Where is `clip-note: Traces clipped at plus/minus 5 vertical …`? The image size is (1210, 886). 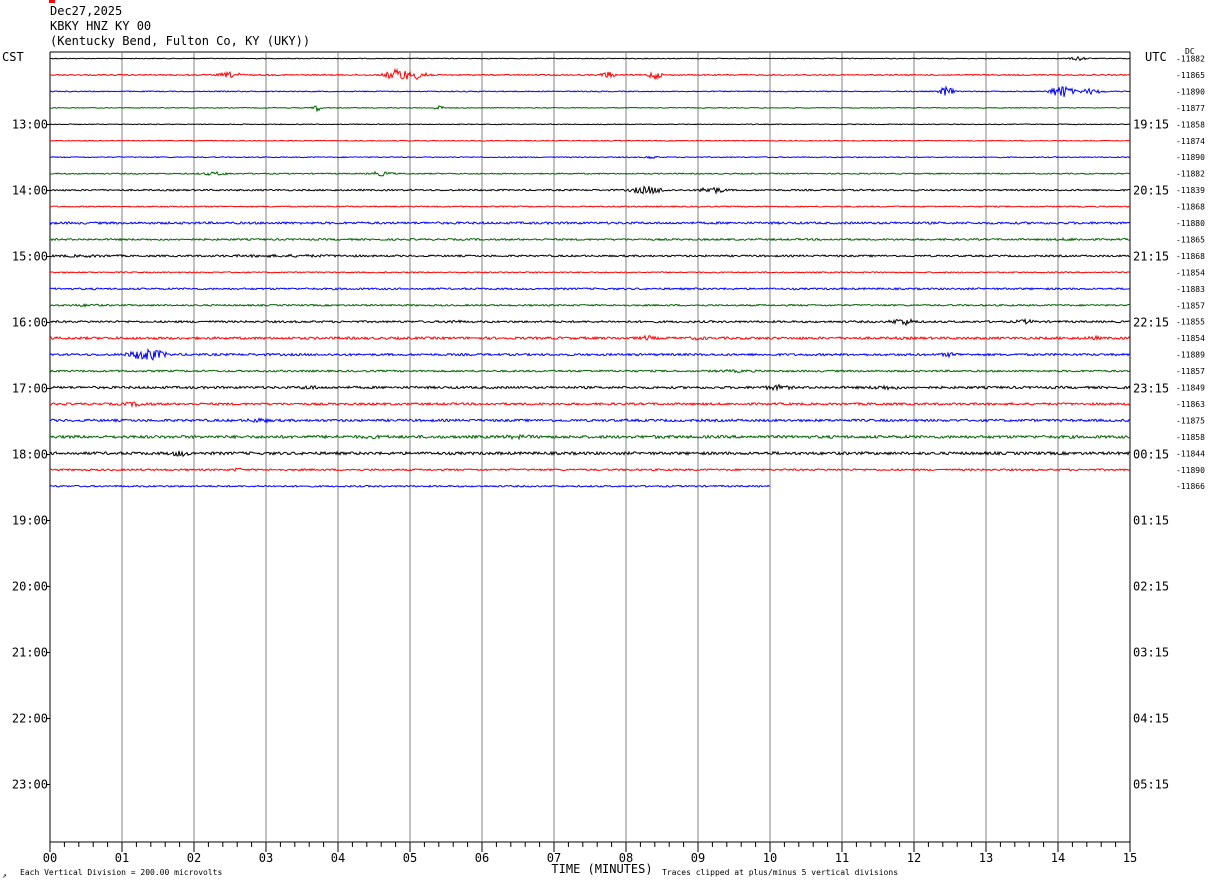
clip-note: Traces clipped at plus/minus 5 vertical … is located at coordinates (780, 872).